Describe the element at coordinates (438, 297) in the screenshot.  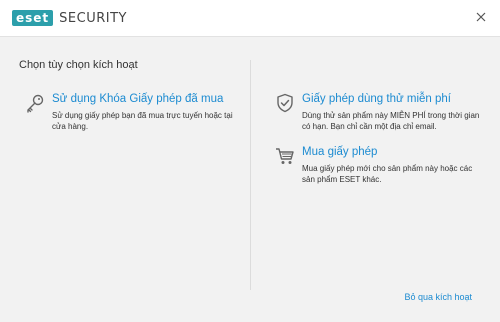
I see `skip-activation-link: Bỏ qua kích hoạt` at that location.